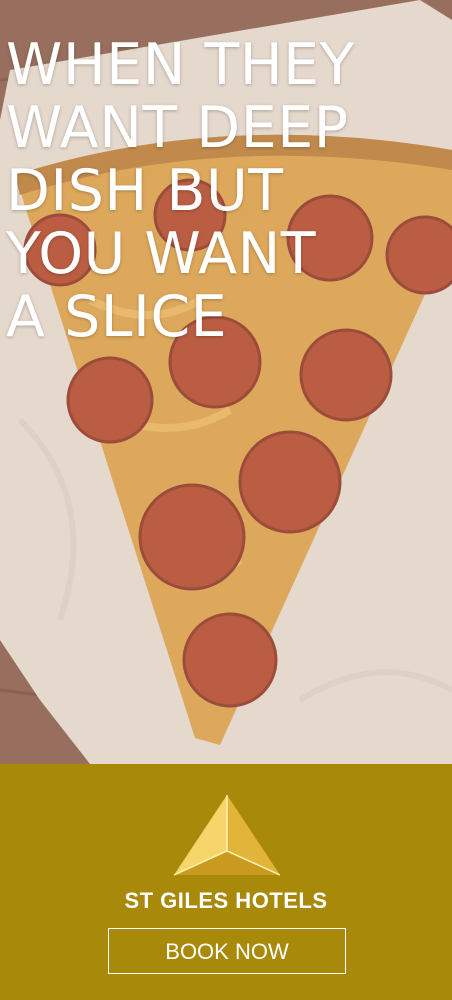  Describe the element at coordinates (181, 65) in the screenshot. I see `headline-line: WHEN THEY` at that location.